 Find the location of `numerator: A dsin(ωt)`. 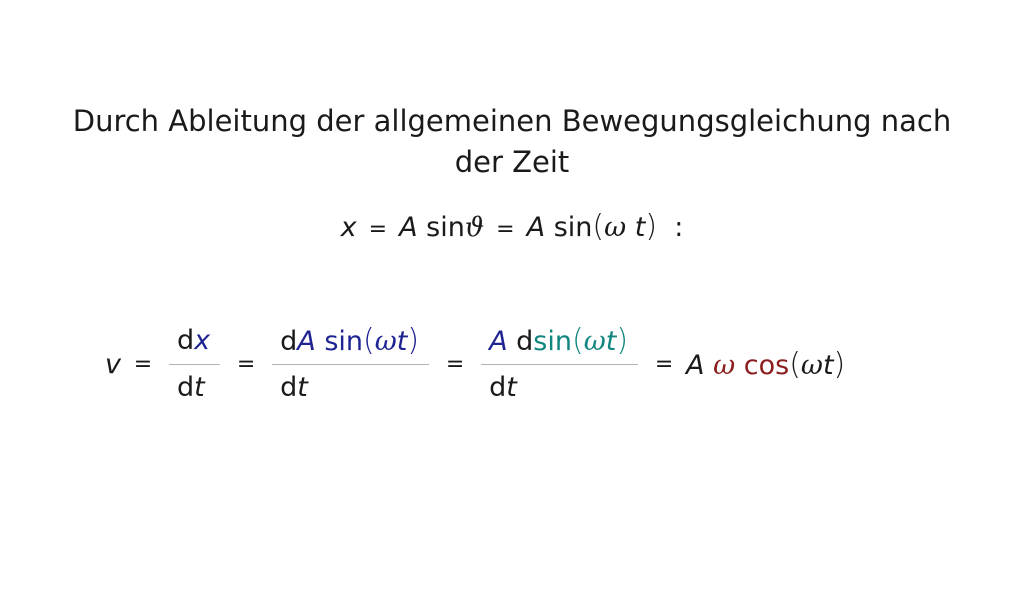

numerator: A dsin(ωt) is located at coordinates (559, 341).